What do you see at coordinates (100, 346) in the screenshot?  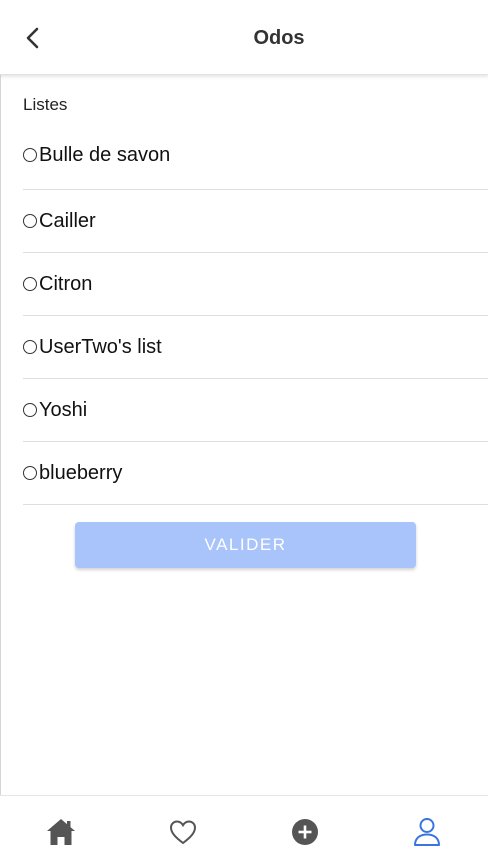 I see `list-item-label: UserTwo's list` at bounding box center [100, 346].